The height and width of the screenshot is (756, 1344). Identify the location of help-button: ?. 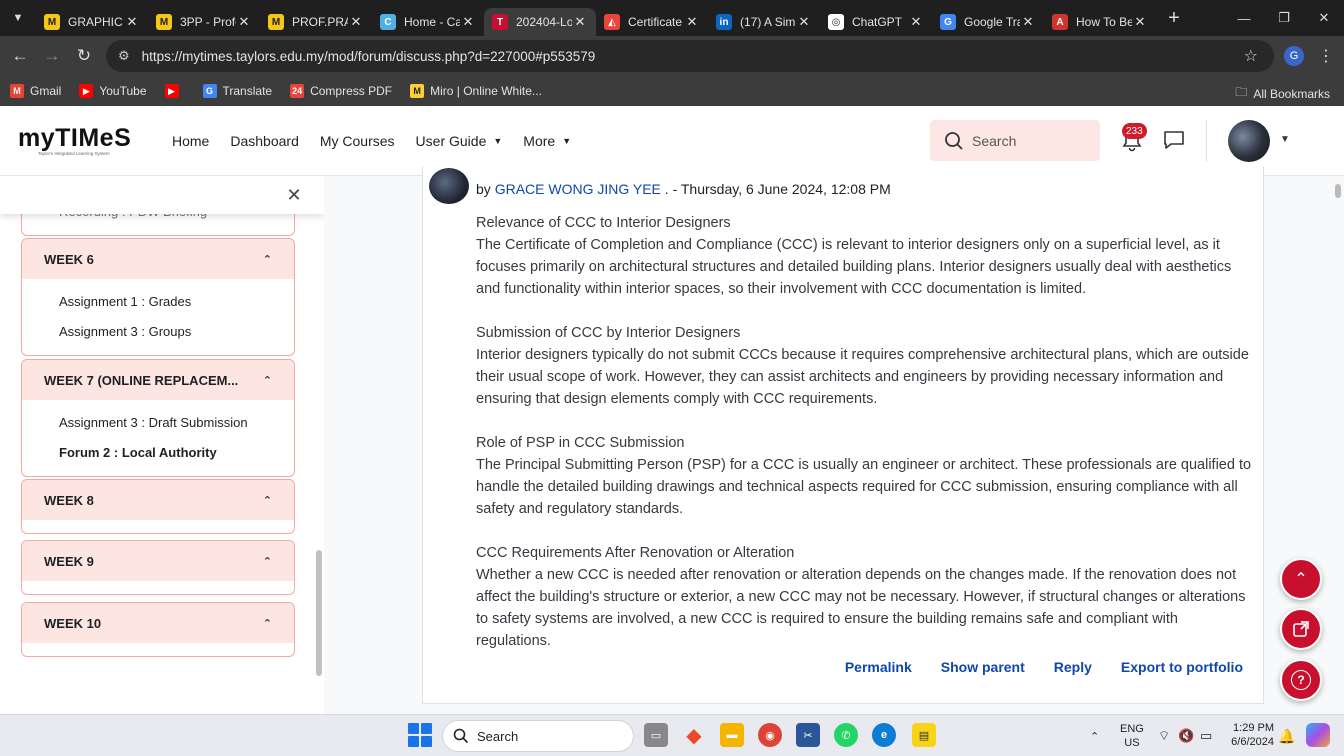
(1301, 680).